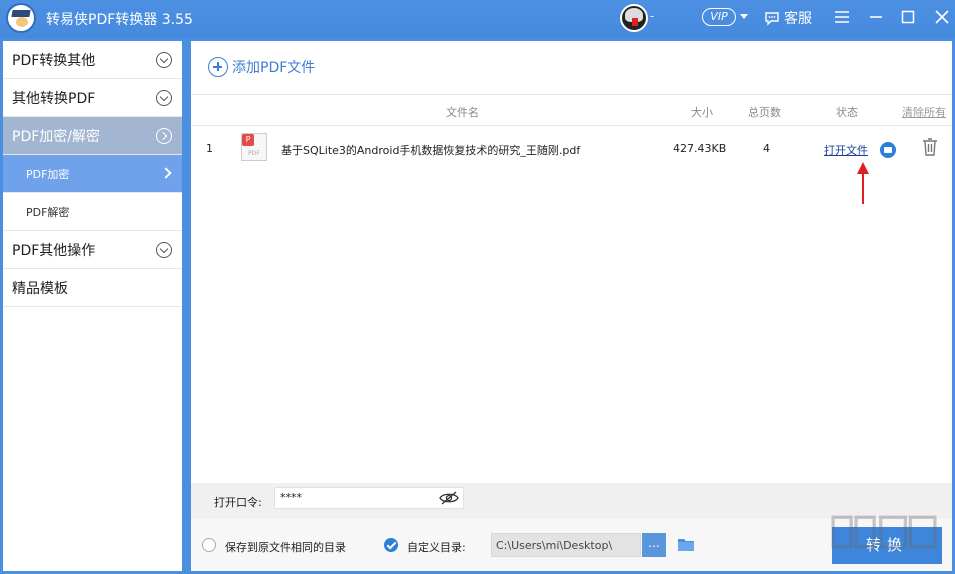  What do you see at coordinates (391, 545) in the screenshot?
I see `custom-dir-radio` at bounding box center [391, 545].